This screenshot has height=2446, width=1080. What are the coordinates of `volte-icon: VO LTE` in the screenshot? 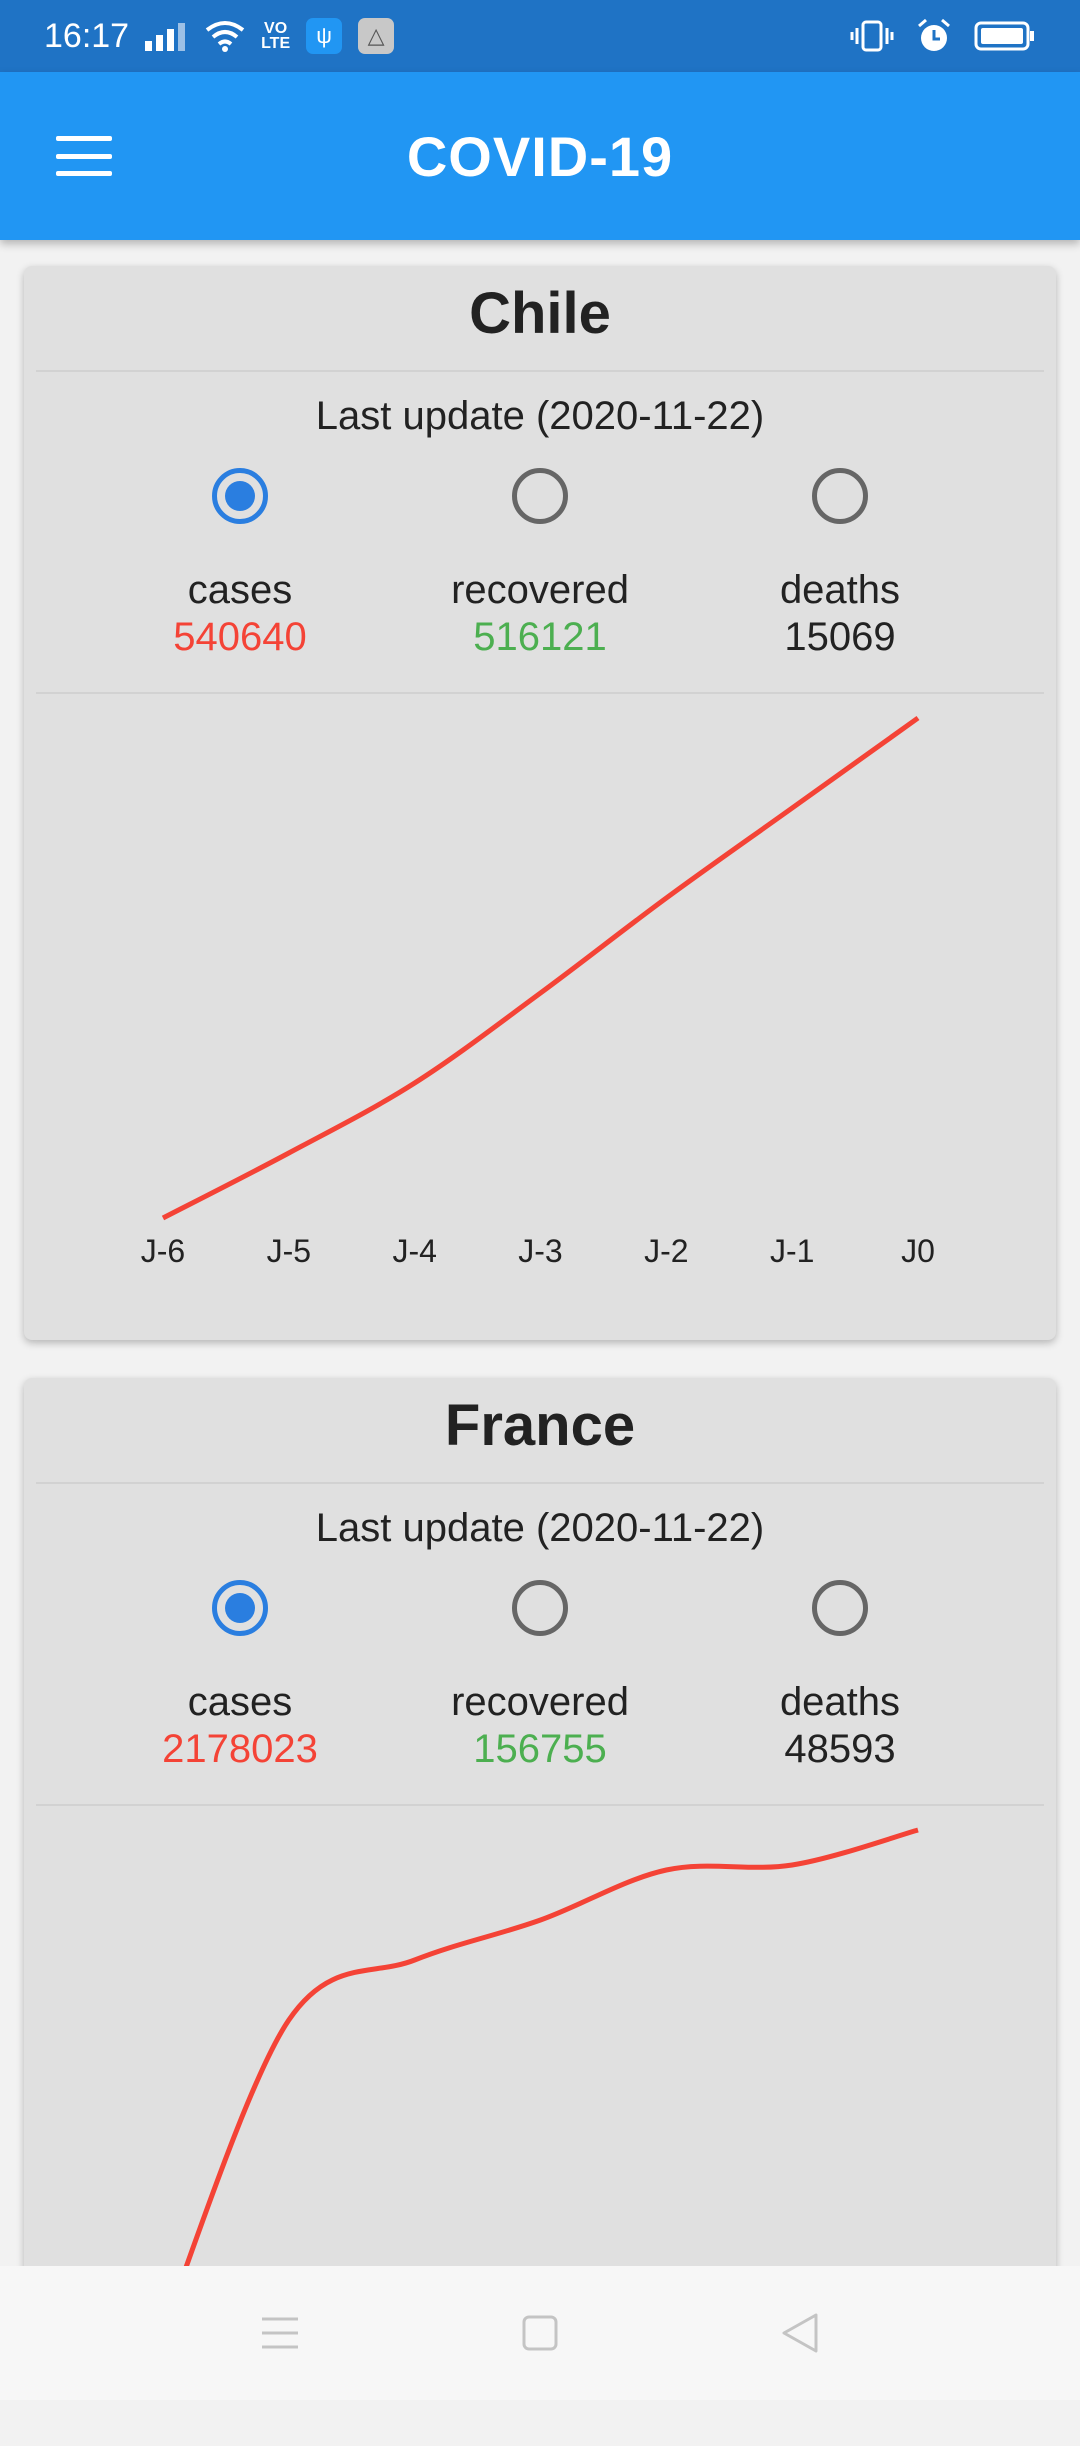 It's located at (276, 36).